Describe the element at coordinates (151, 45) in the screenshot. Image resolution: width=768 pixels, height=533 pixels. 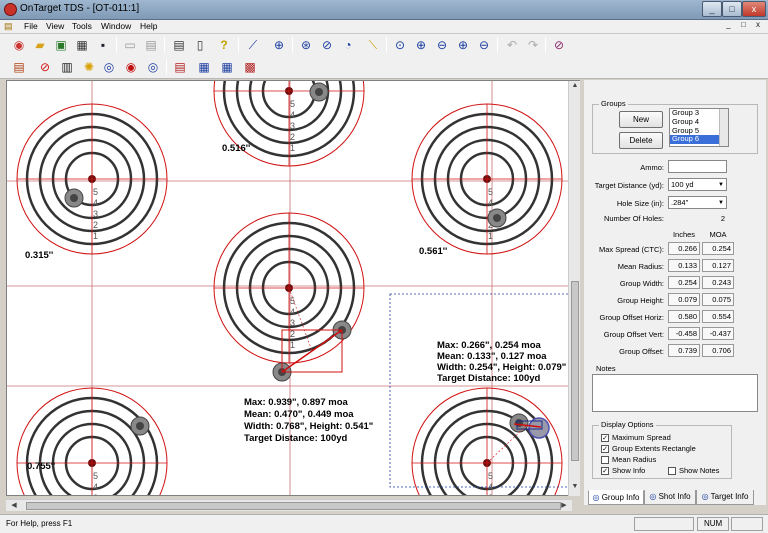
I see `paste-icon: ▤` at that location.